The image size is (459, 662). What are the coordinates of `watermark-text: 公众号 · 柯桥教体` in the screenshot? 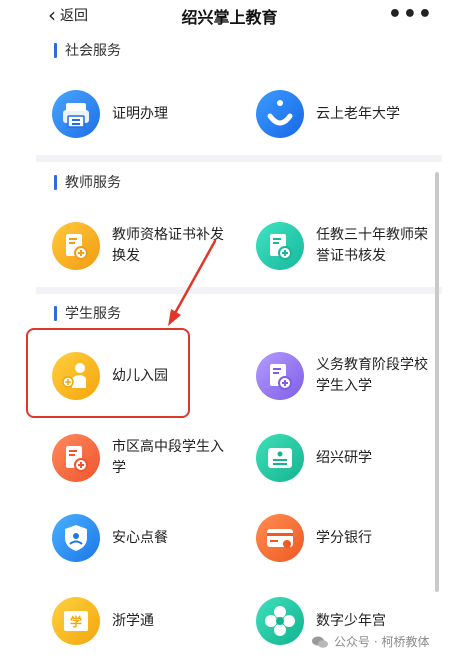 It's located at (382, 642).